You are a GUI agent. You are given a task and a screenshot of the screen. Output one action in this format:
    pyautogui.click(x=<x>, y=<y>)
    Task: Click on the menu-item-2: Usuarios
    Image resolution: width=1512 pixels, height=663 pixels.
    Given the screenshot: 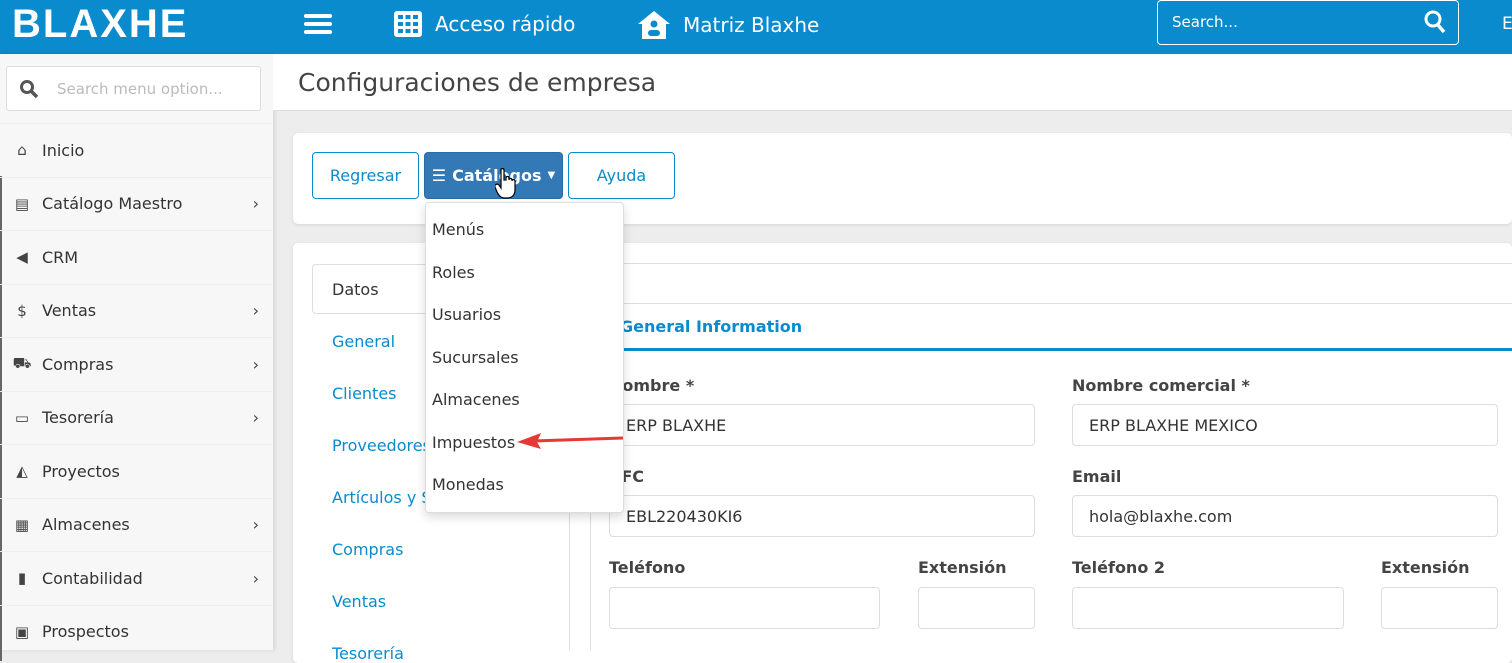 What is the action you would take?
    pyautogui.click(x=466, y=314)
    